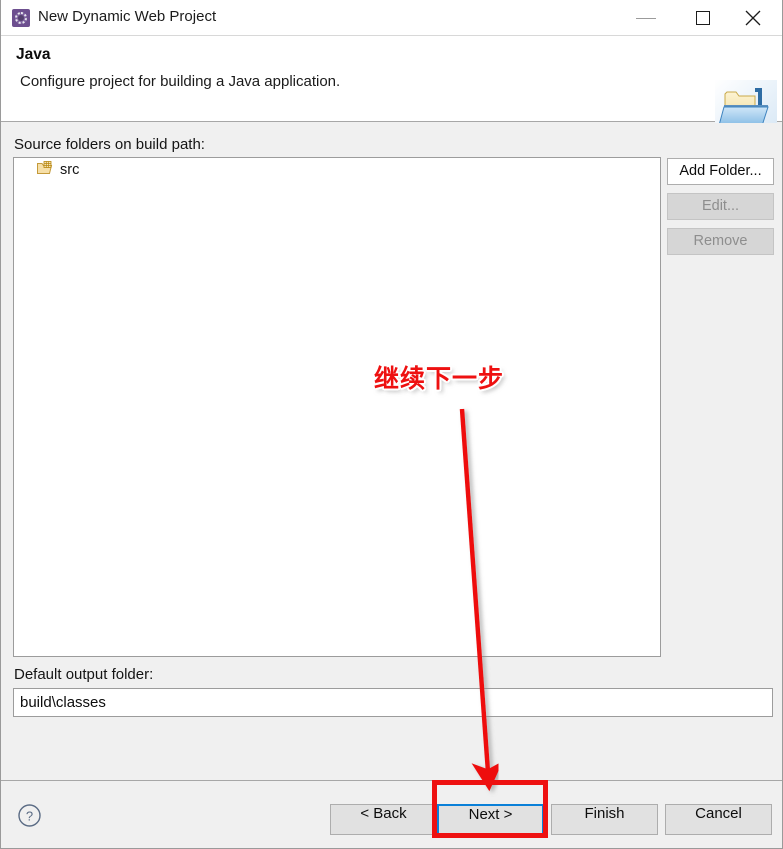  What do you see at coordinates (490, 819) in the screenshot?
I see `next-button: Next >` at bounding box center [490, 819].